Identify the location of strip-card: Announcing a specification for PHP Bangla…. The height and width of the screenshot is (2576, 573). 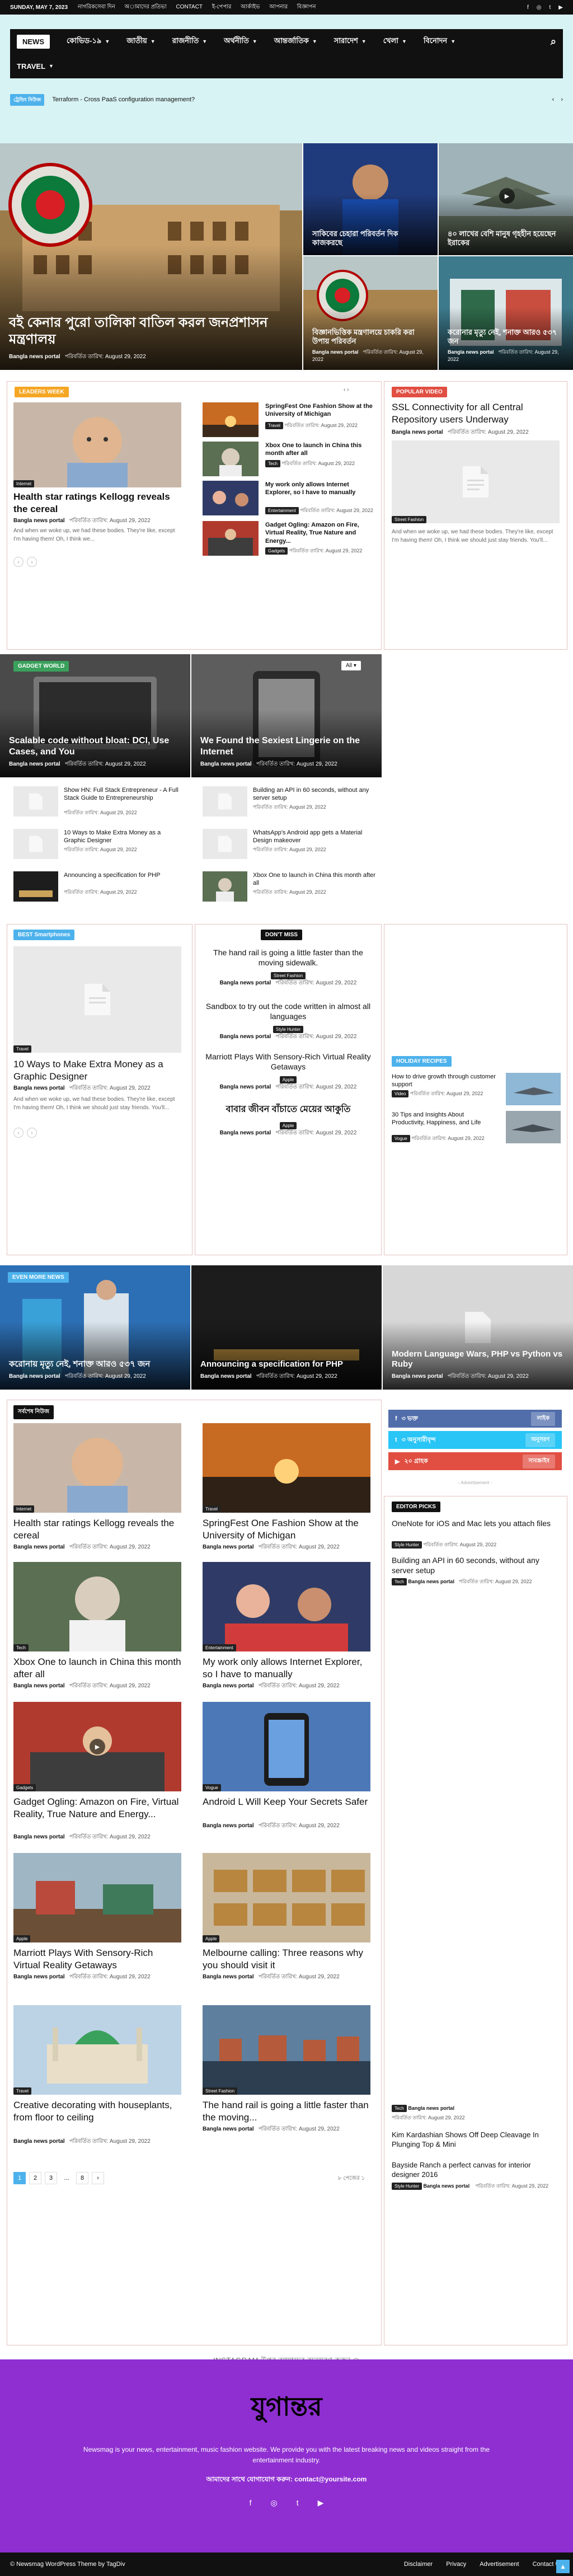
(286, 1327).